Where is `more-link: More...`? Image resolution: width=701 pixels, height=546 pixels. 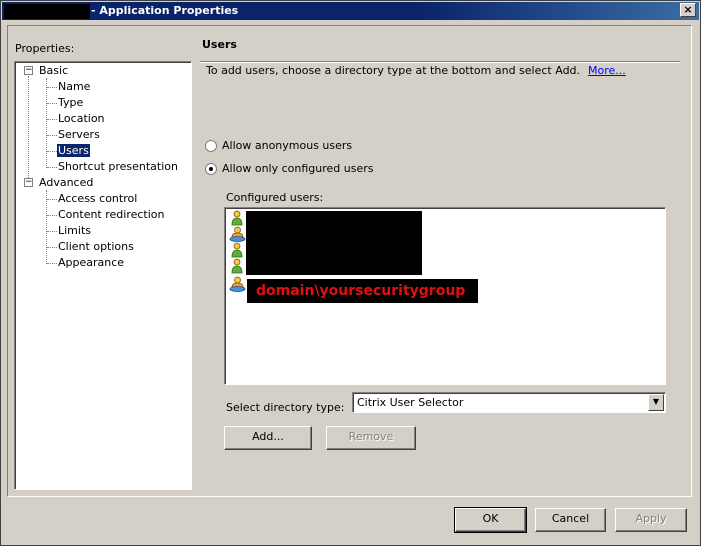 more-link: More... is located at coordinates (607, 70).